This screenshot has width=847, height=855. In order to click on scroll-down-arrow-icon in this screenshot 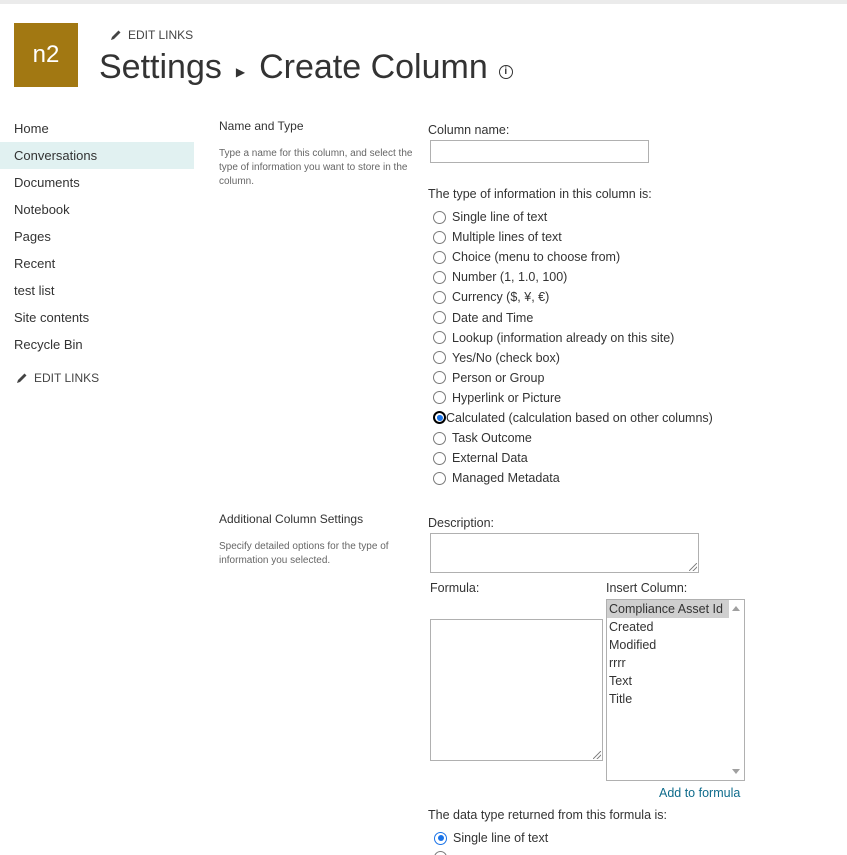, I will do `click(736, 771)`.